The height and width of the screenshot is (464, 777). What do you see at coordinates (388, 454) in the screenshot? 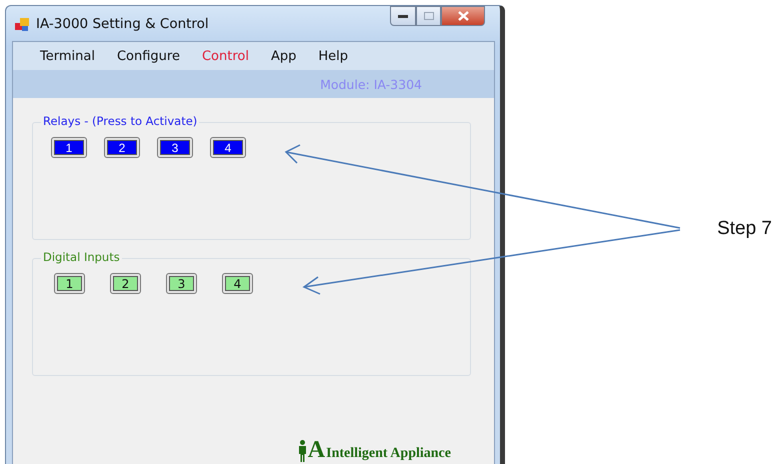
I see `logo-text: Intelligent Appliance` at bounding box center [388, 454].